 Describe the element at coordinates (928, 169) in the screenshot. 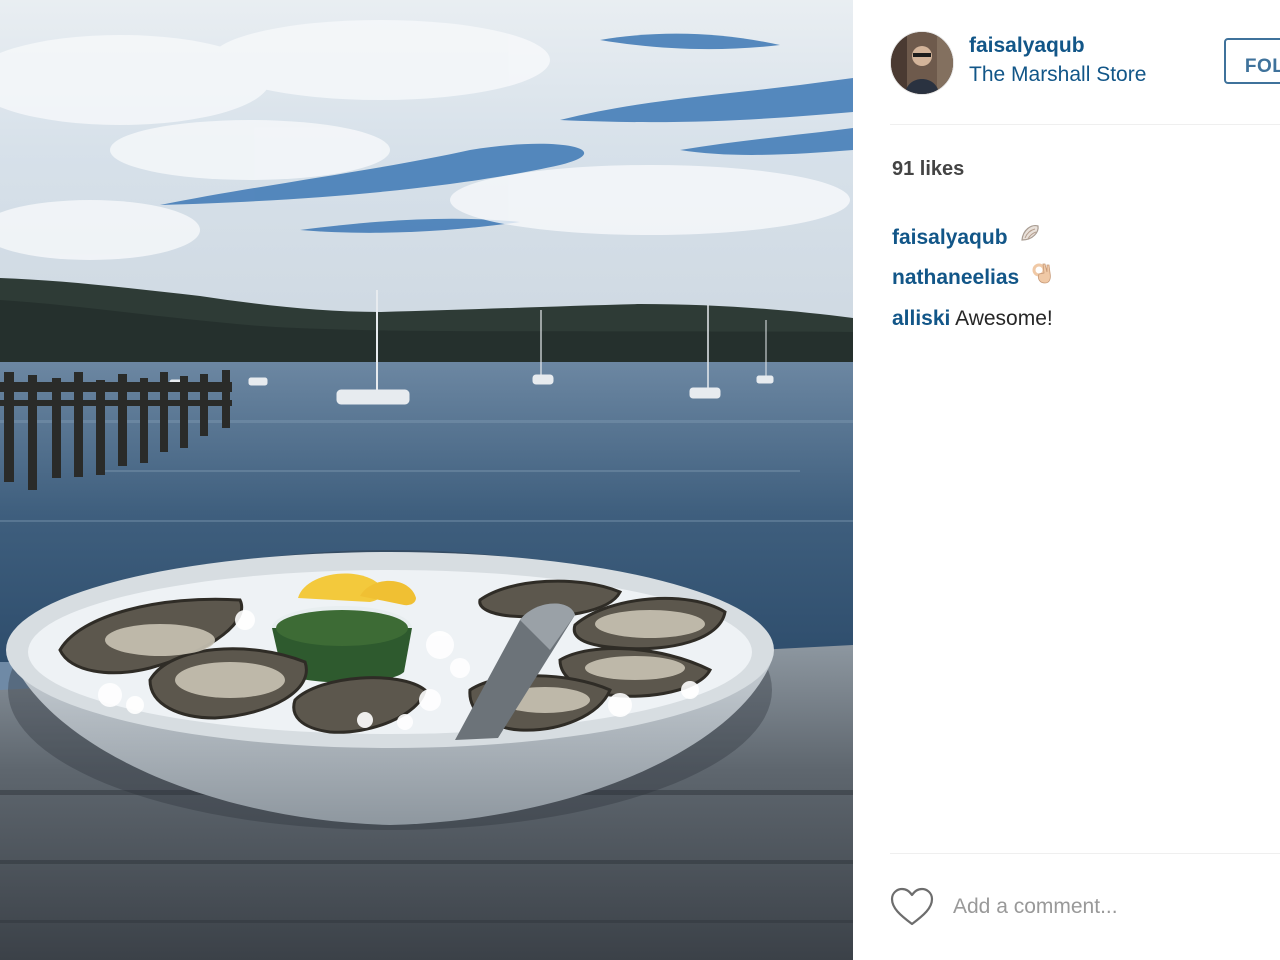

I see `likes-count: 91 likes` at that location.